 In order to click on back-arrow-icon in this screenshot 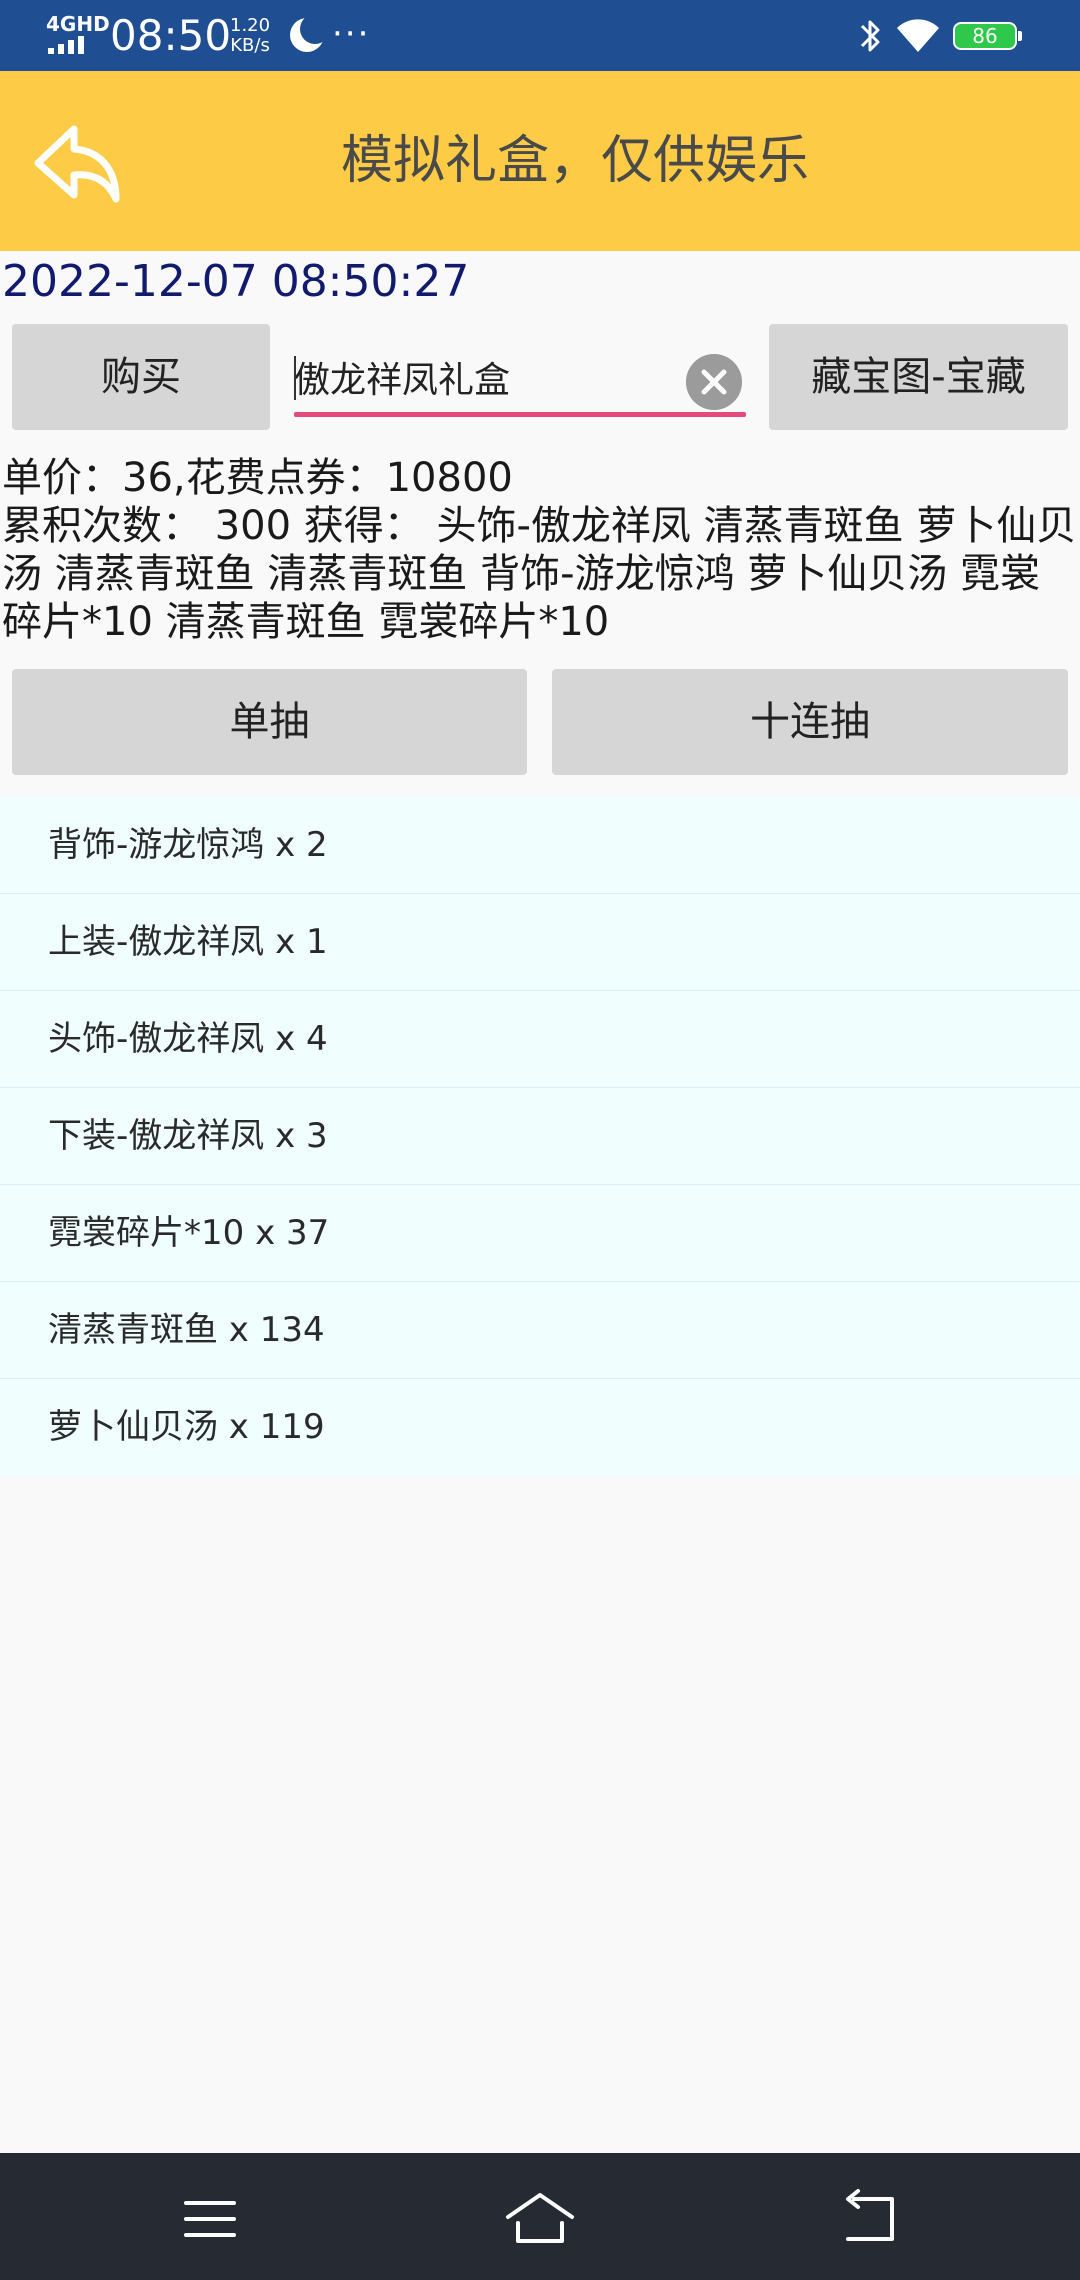, I will do `click(78, 161)`.